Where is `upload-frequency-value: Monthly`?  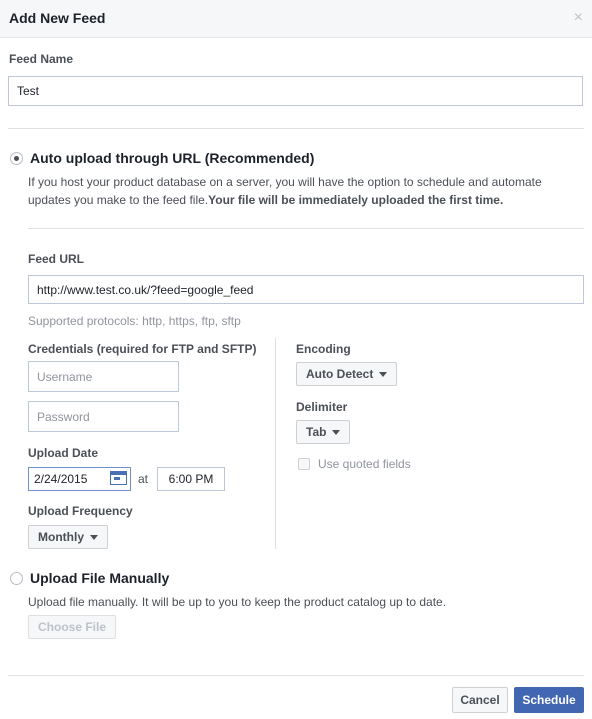 upload-frequency-value: Monthly is located at coordinates (61, 537).